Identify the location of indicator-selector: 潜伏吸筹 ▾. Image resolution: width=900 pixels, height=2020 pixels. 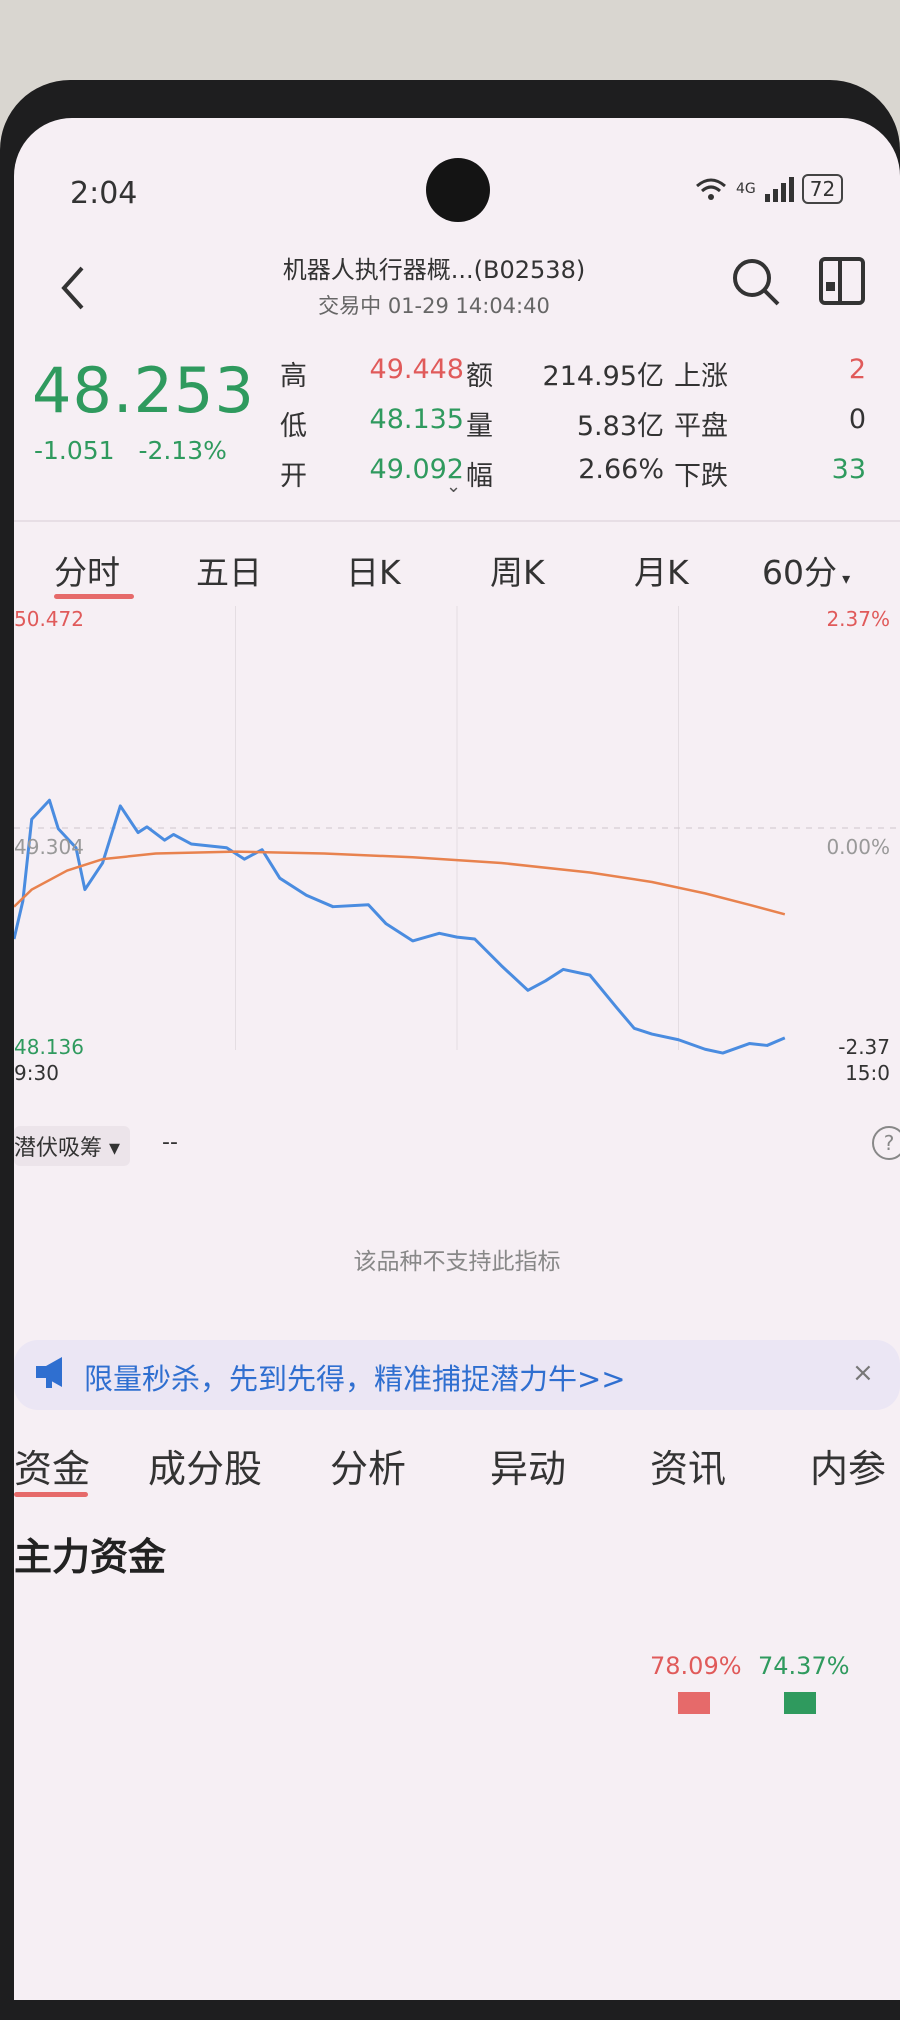
(72, 1146).